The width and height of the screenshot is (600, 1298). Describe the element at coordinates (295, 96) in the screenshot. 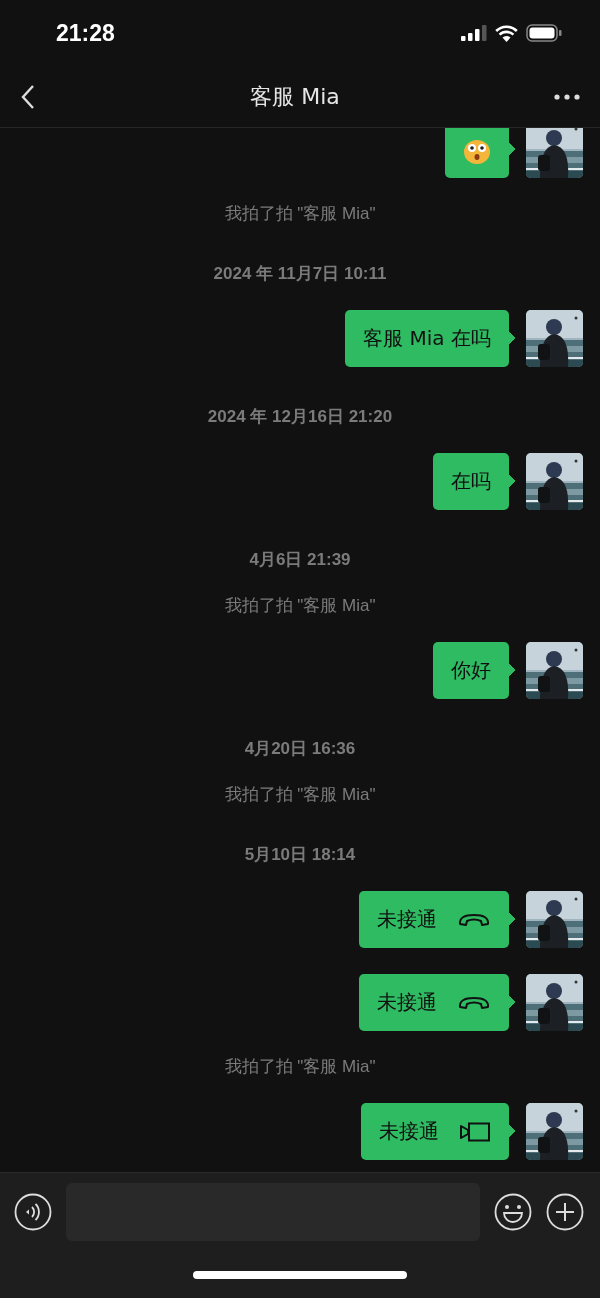

I see `chat-title: 客服 Mia` at that location.